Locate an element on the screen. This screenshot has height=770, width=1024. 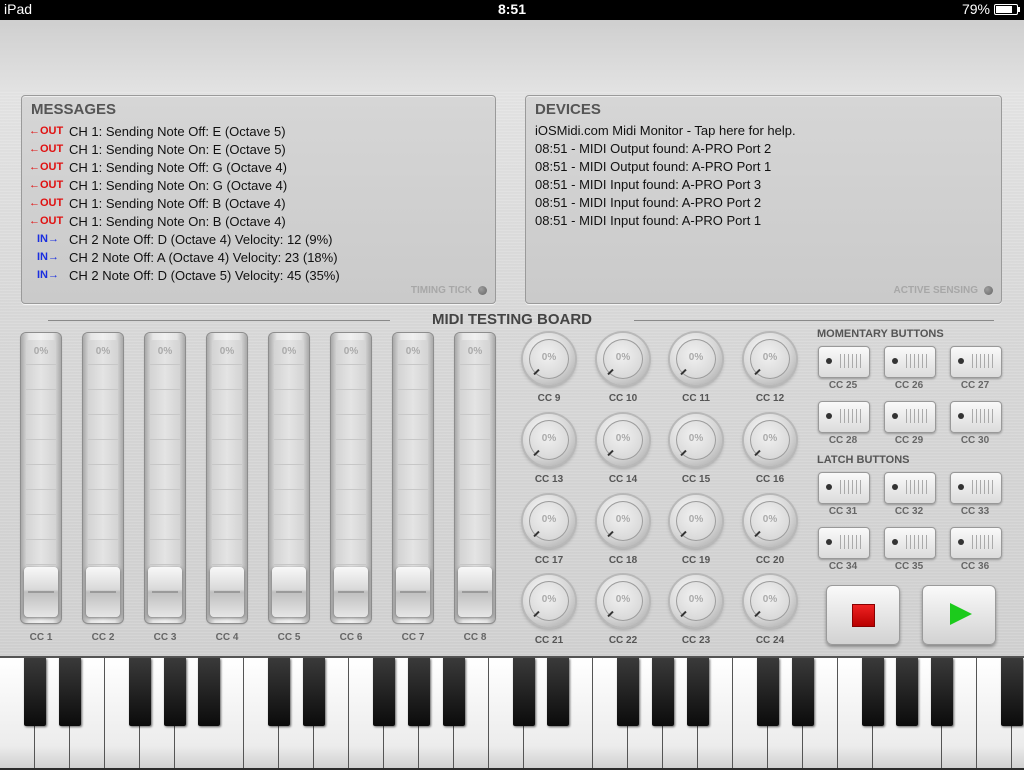
knob-label: CC 17 is located at coordinates (549, 560).